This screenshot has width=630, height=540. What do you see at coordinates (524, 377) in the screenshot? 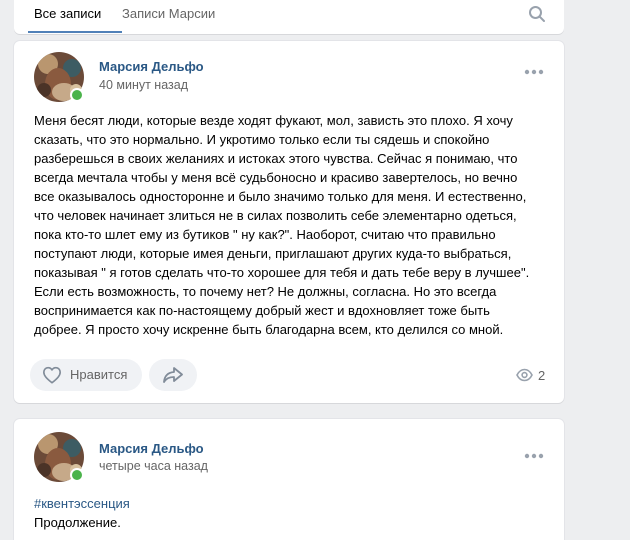
I see `eye-icon` at bounding box center [524, 377].